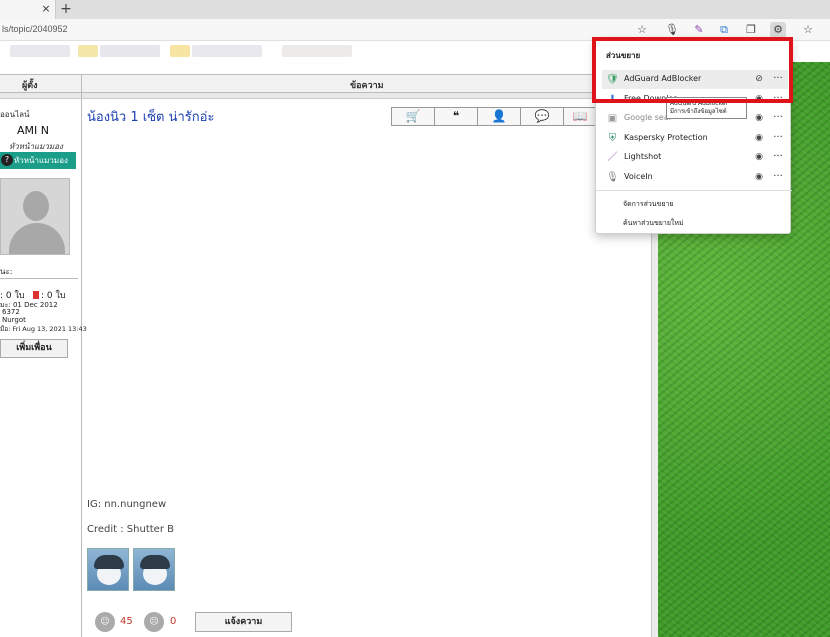 The height and width of the screenshot is (637, 830). I want to click on message-icon: 💬, so click(541, 116).